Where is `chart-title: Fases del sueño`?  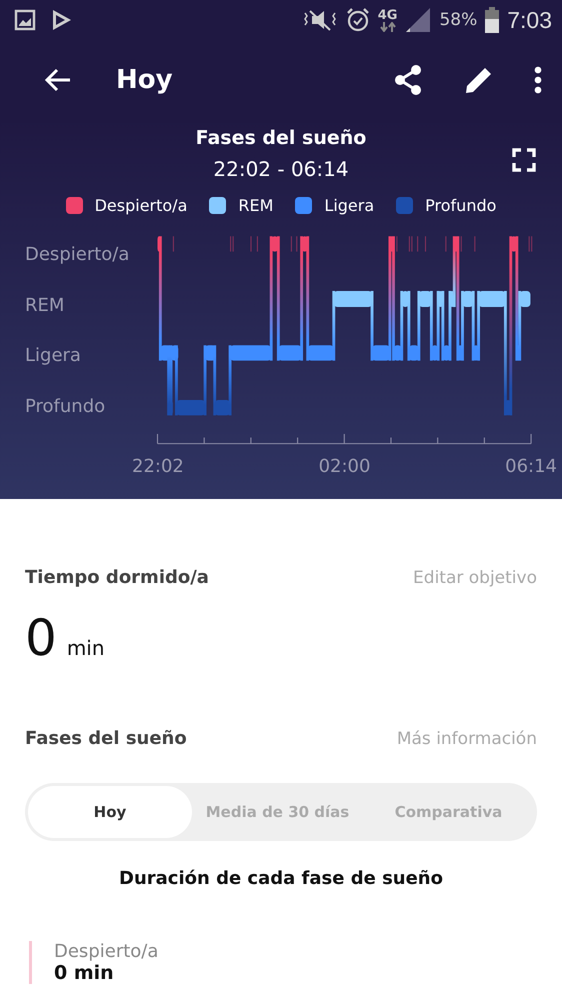 chart-title: Fases del sueño is located at coordinates (281, 138).